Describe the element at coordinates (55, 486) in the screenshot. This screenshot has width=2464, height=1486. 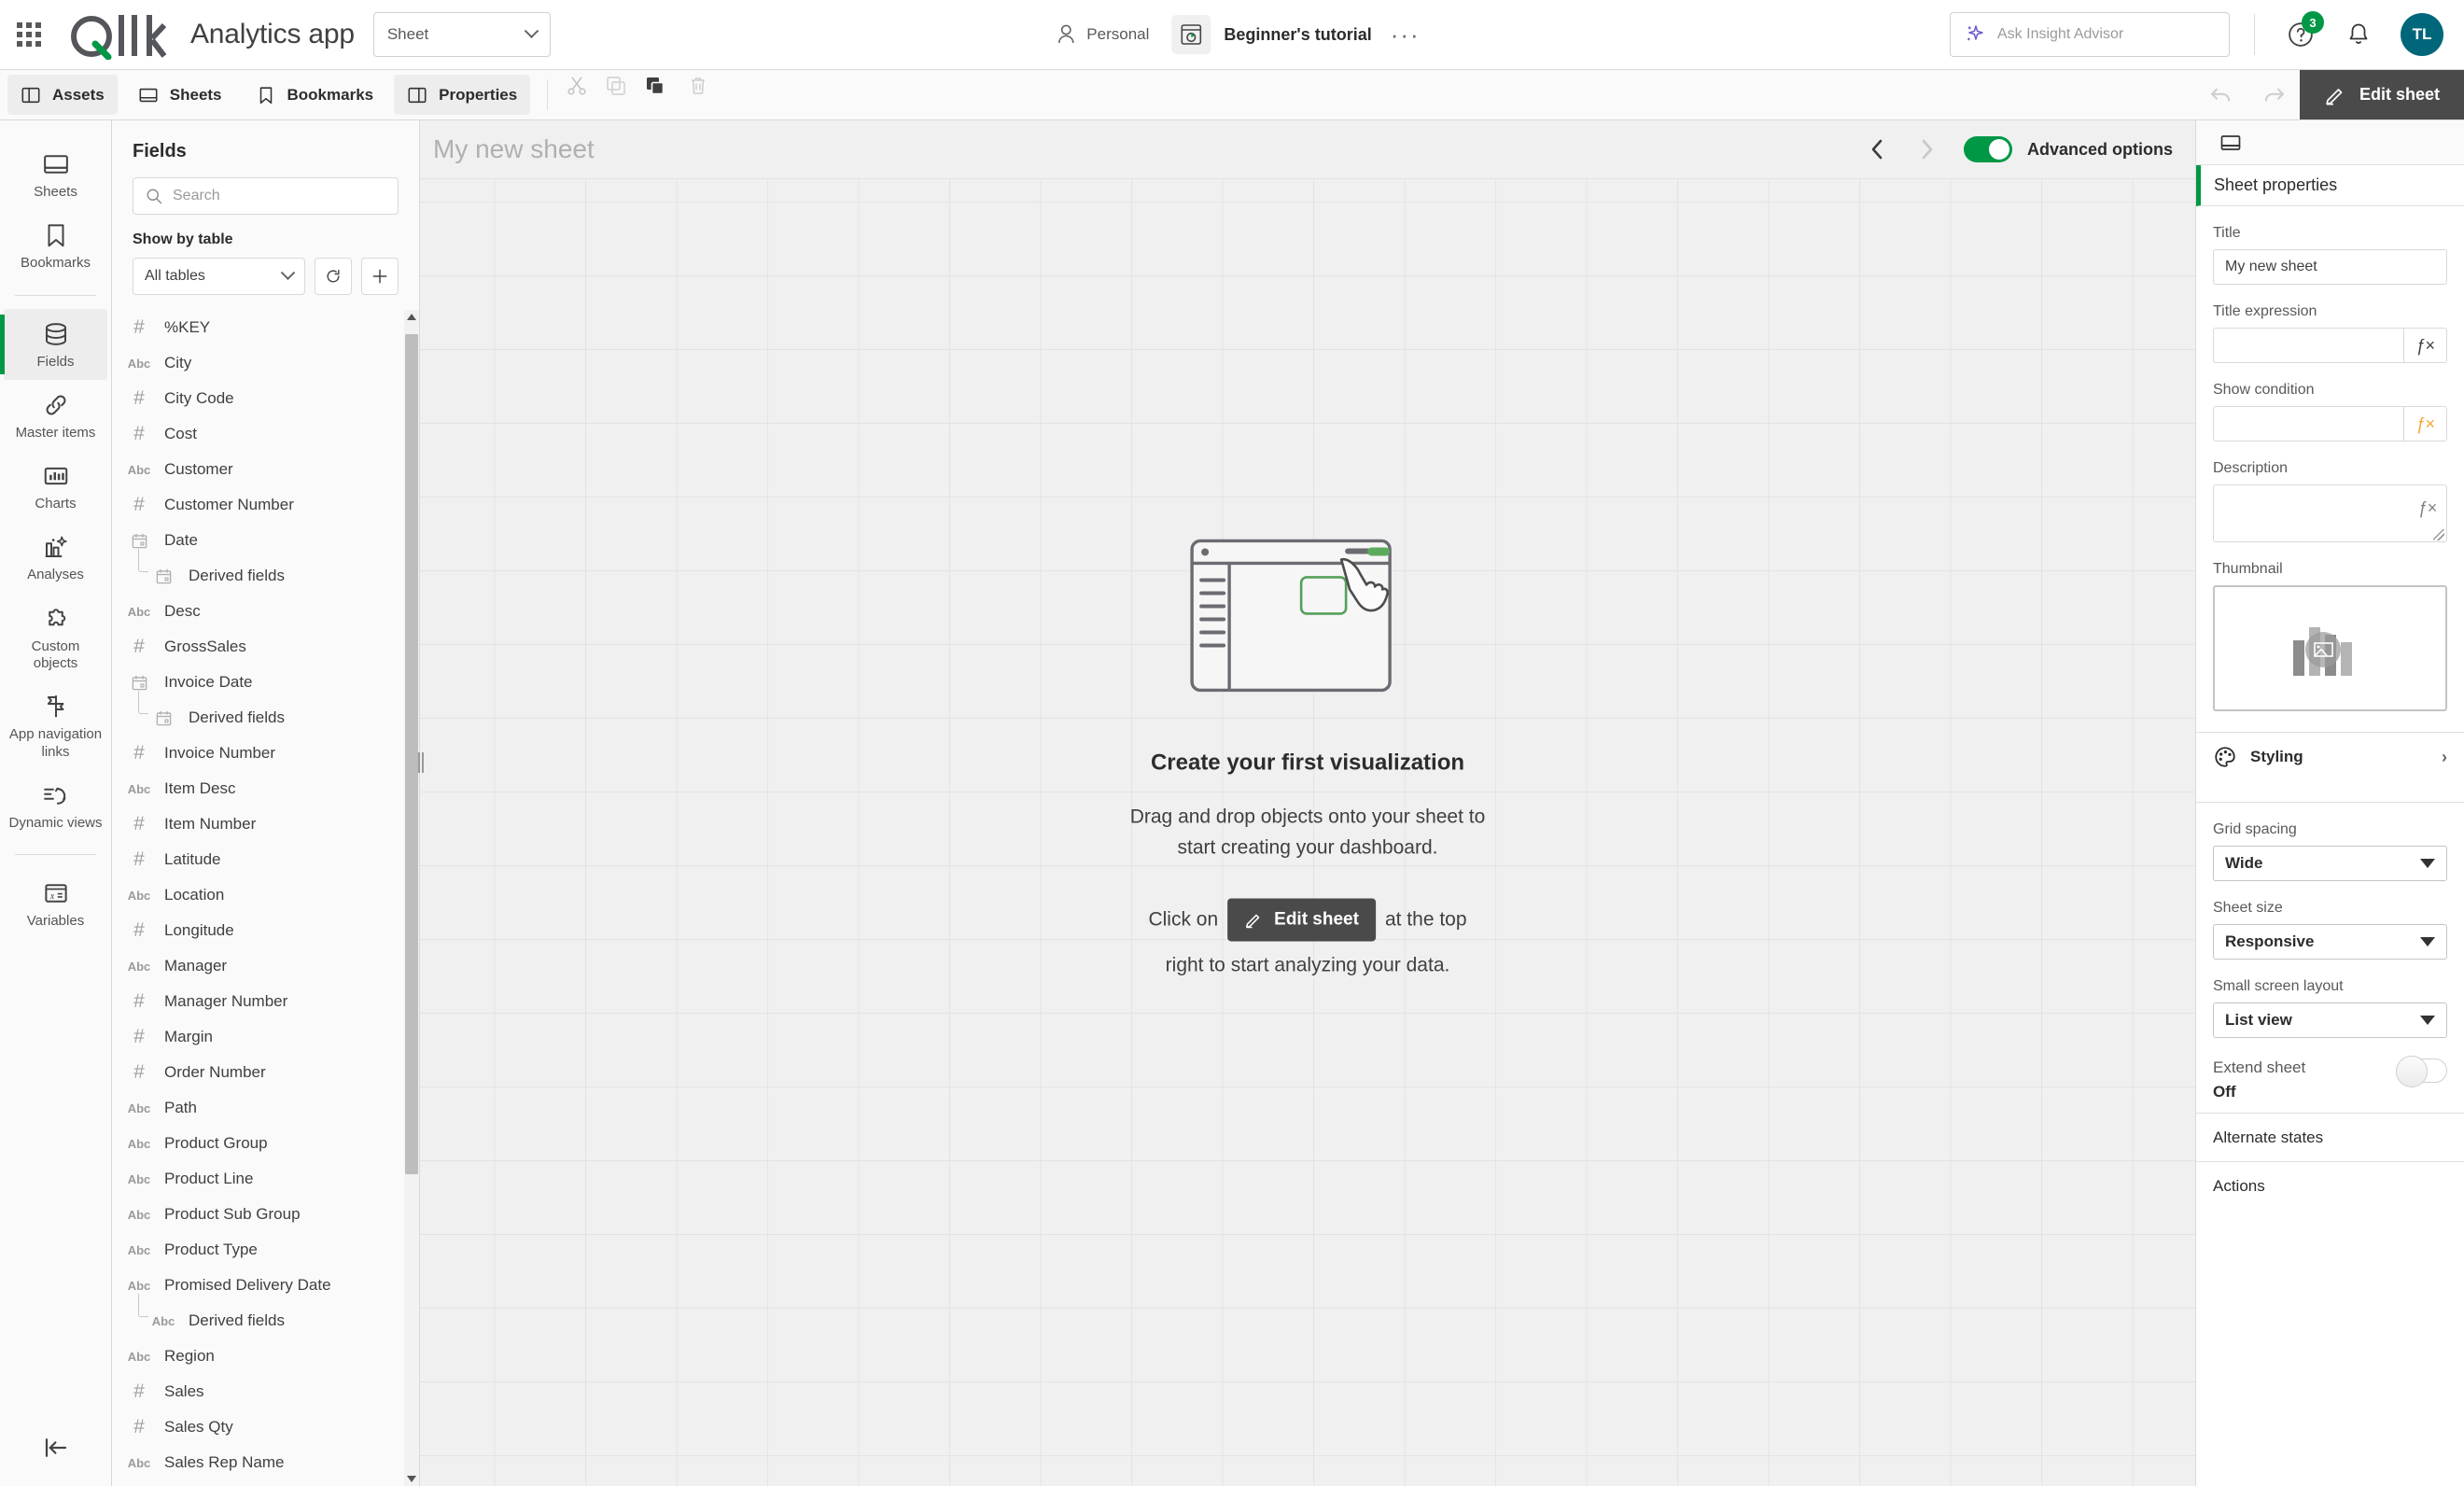
I see `sidebar-item-charts: Charts` at that location.